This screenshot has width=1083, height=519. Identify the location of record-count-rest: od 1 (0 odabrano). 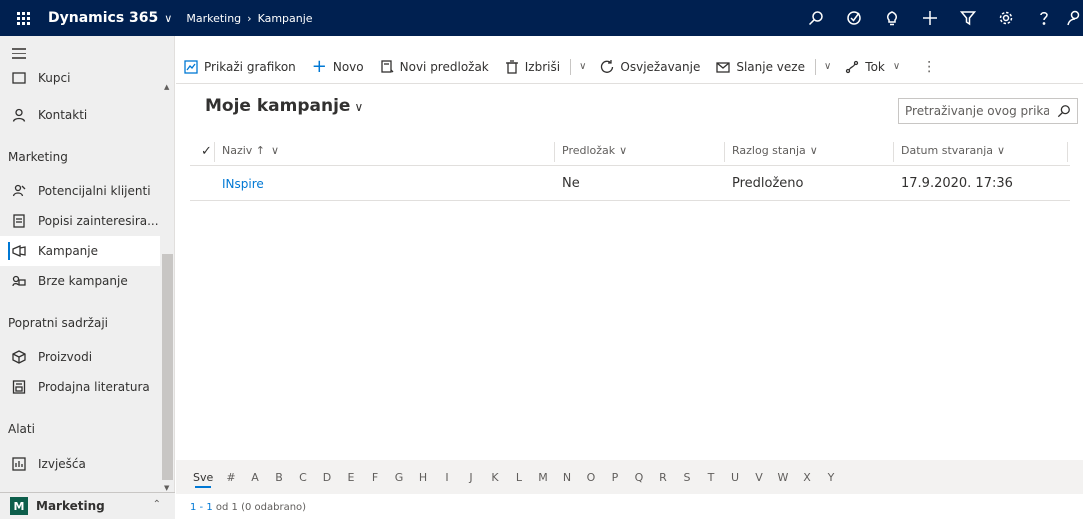
(259, 507).